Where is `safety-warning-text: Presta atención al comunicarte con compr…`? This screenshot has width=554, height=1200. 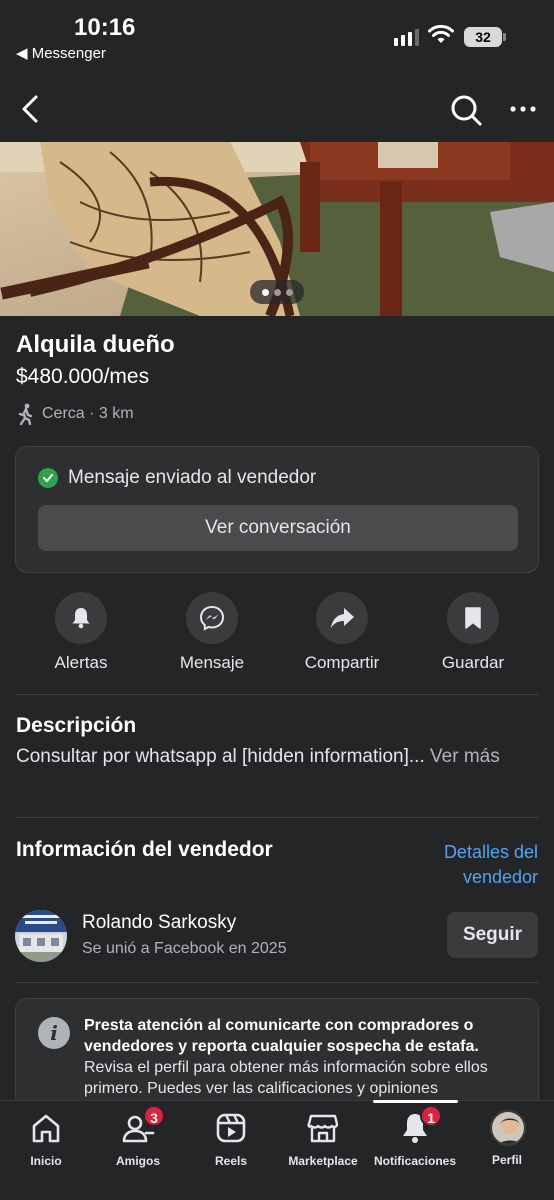 safety-warning-text: Presta atención al comunicarte con compr… is located at coordinates (304, 1057).